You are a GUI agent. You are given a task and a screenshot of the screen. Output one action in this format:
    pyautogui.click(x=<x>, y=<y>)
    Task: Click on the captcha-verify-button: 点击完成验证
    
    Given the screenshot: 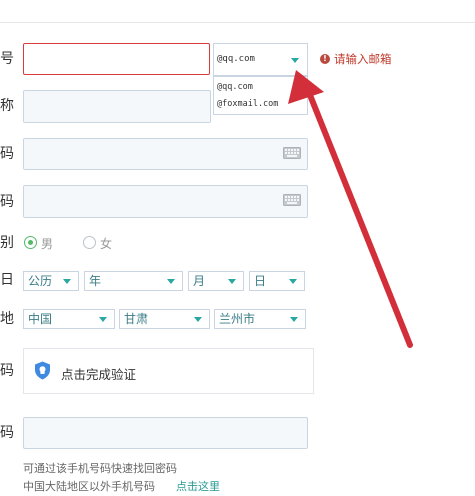 What is the action you would take?
    pyautogui.click(x=168, y=371)
    